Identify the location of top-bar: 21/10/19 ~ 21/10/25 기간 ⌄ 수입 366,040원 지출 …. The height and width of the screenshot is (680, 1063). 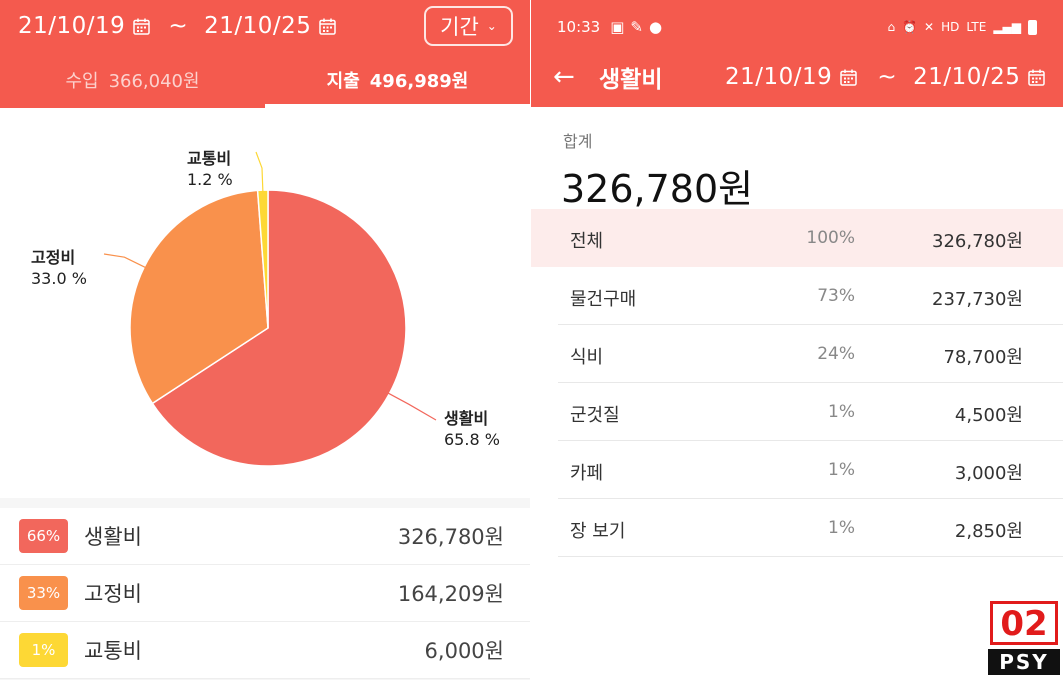
(265, 54).